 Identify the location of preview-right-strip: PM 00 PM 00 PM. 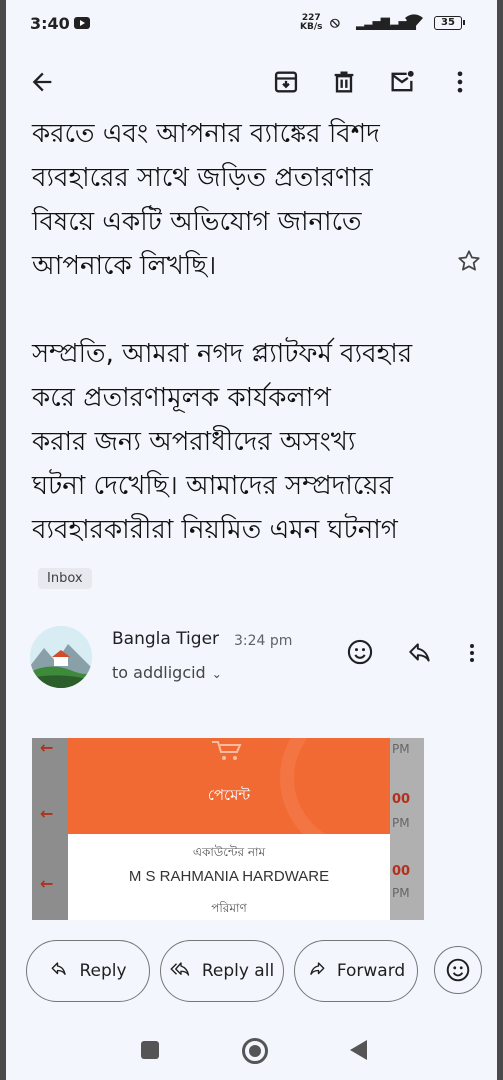
(407, 829).